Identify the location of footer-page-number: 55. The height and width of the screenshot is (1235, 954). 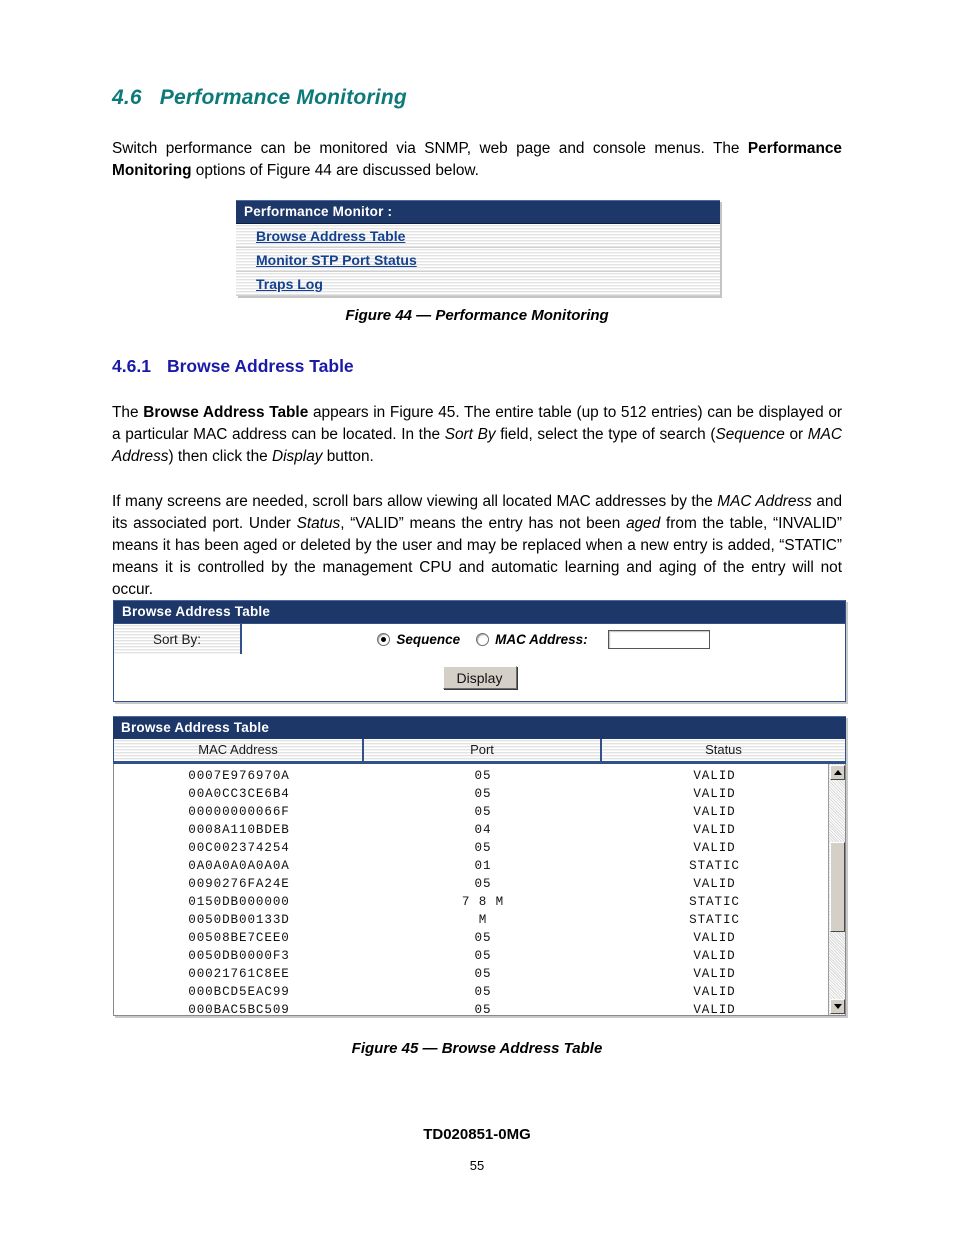
(477, 1165).